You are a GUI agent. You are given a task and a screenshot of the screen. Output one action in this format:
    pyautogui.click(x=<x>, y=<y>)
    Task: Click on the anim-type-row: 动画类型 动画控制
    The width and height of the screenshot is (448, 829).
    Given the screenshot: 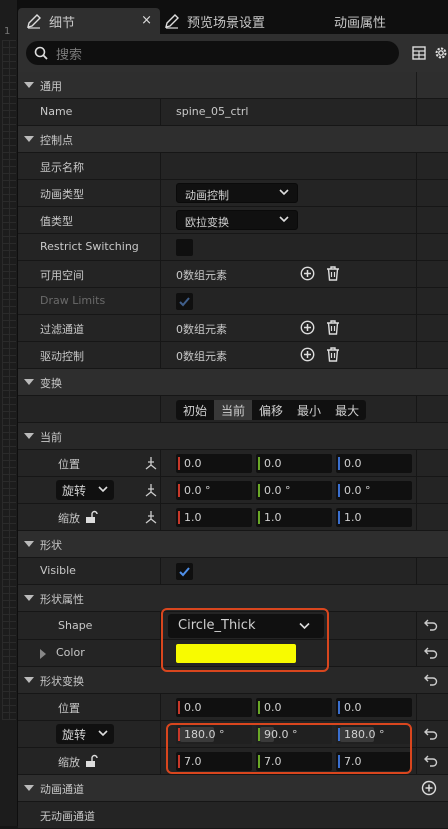 What is the action you would take?
    pyautogui.click(x=233, y=193)
    